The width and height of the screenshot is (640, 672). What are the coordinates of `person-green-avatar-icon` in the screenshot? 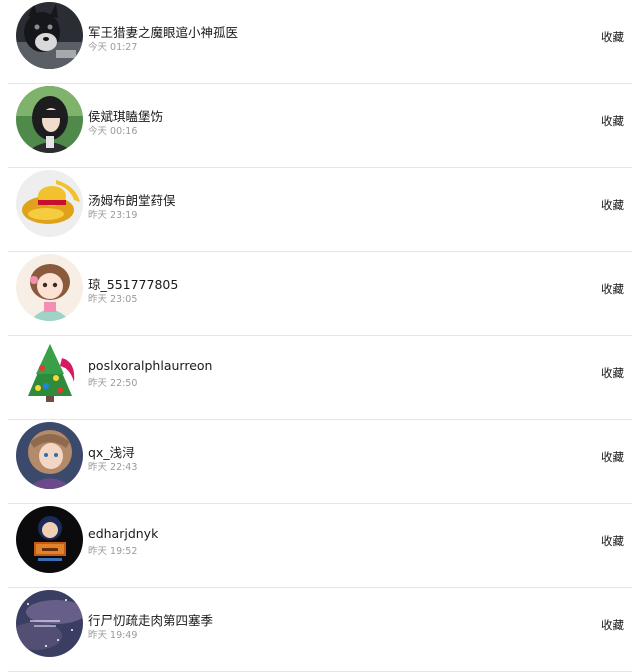 It's located at (49, 119).